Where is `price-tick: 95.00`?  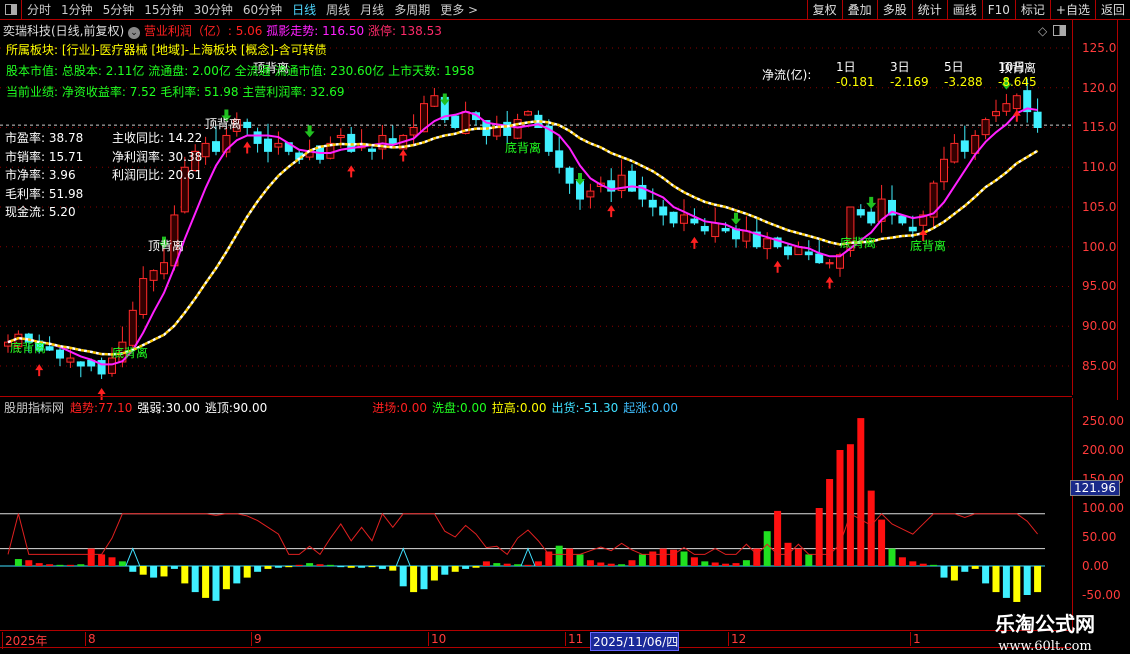 price-tick: 95.00 is located at coordinates (1099, 286).